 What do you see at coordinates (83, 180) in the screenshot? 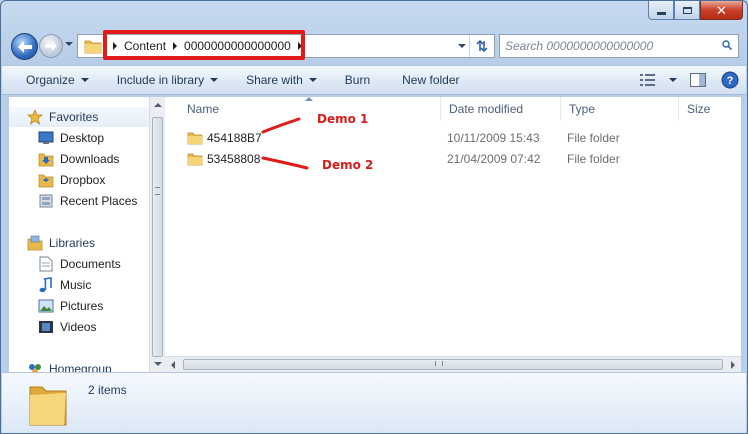
I see `nav-dropbox-label: Dropbox` at bounding box center [83, 180].